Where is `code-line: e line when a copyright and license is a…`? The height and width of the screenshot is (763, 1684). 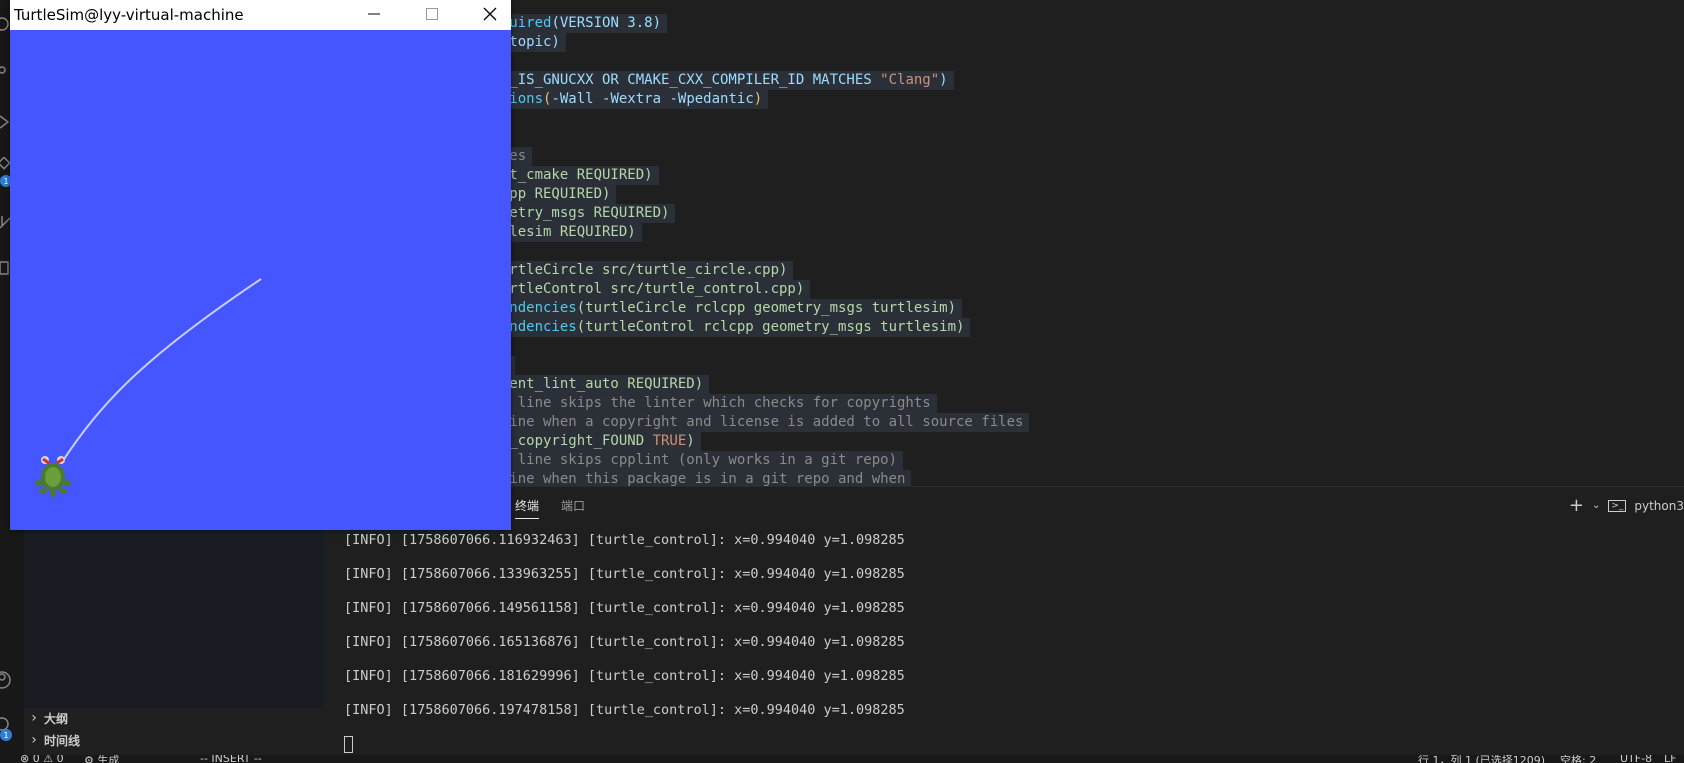
code-line: e line when a copyright and license is a… is located at coordinates (757, 422).